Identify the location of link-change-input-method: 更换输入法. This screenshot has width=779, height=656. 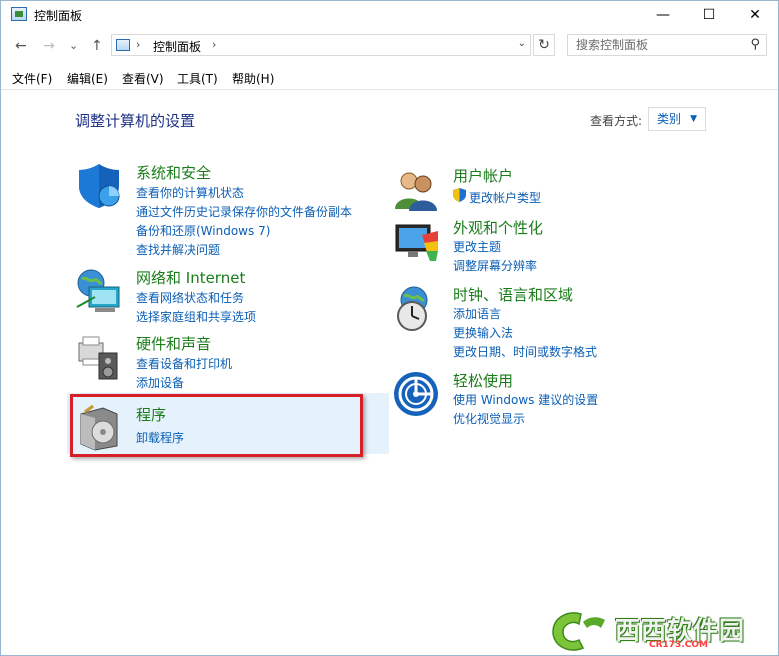
(483, 332).